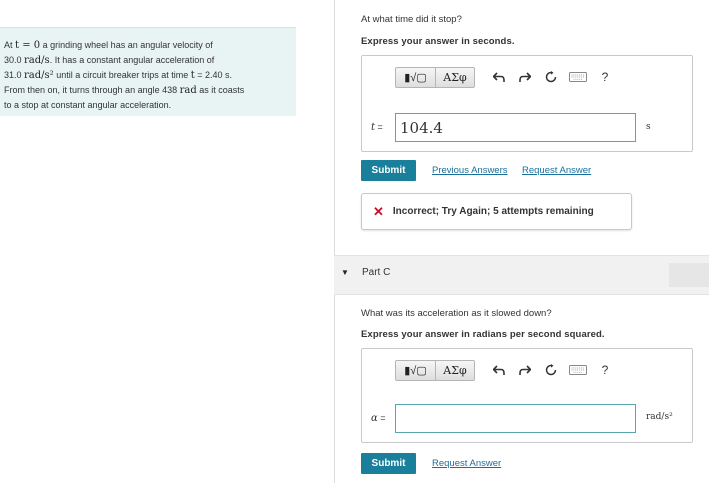  I want to click on partc-input-row: α =, so click(503, 418).